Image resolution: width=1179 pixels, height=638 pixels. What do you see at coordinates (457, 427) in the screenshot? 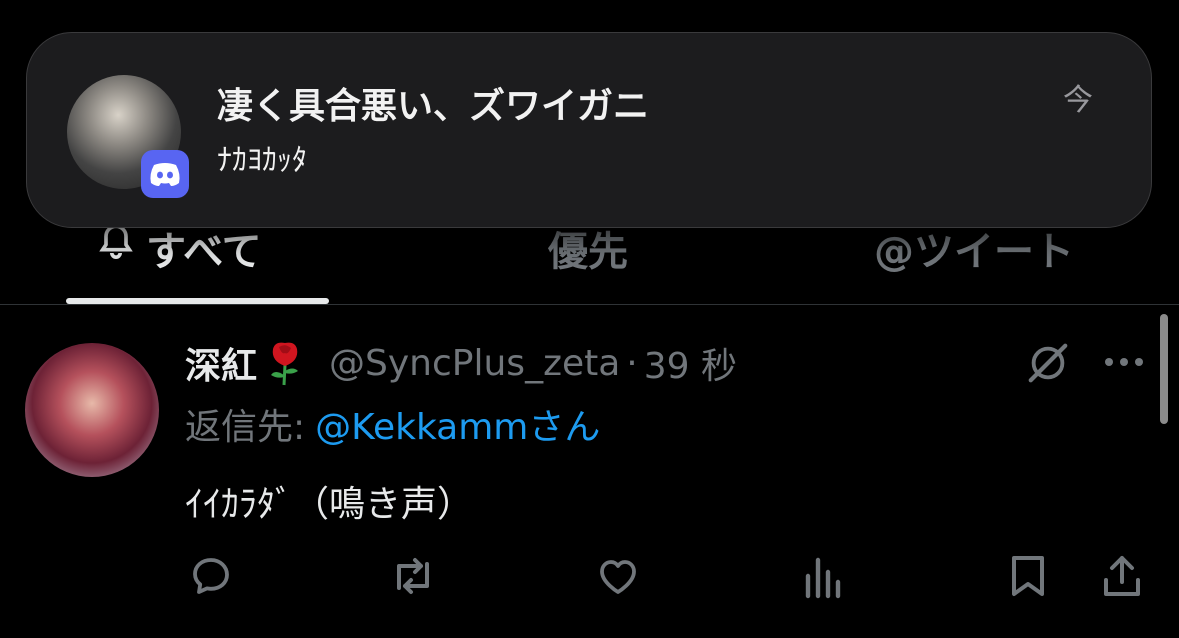
I see `reply-mention: @Kekkammさん` at bounding box center [457, 427].